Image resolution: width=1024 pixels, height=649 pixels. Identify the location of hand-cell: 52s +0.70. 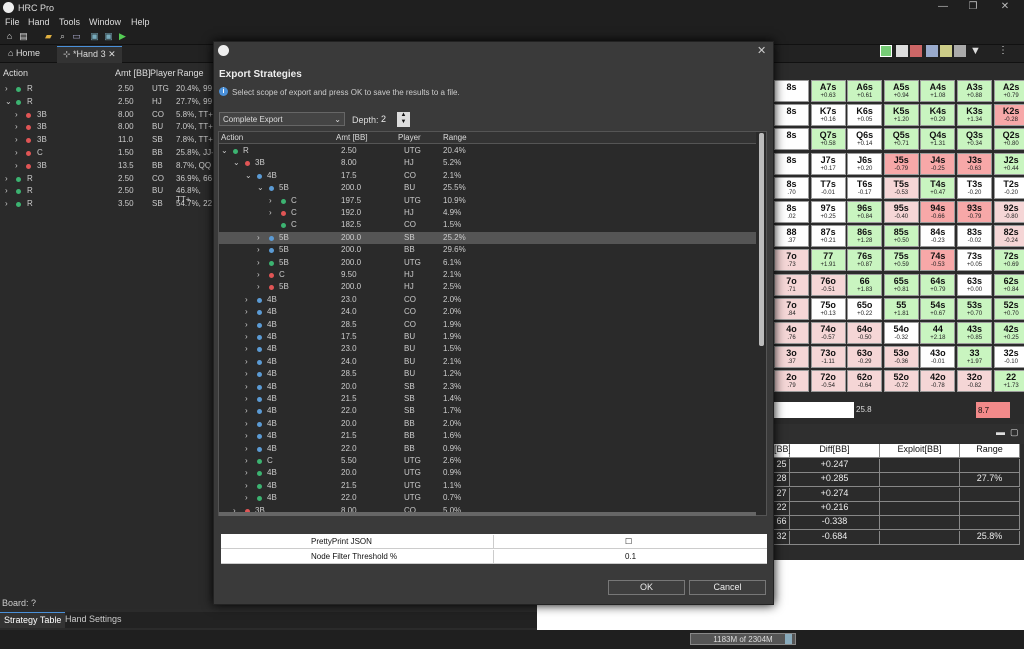
(1008, 308).